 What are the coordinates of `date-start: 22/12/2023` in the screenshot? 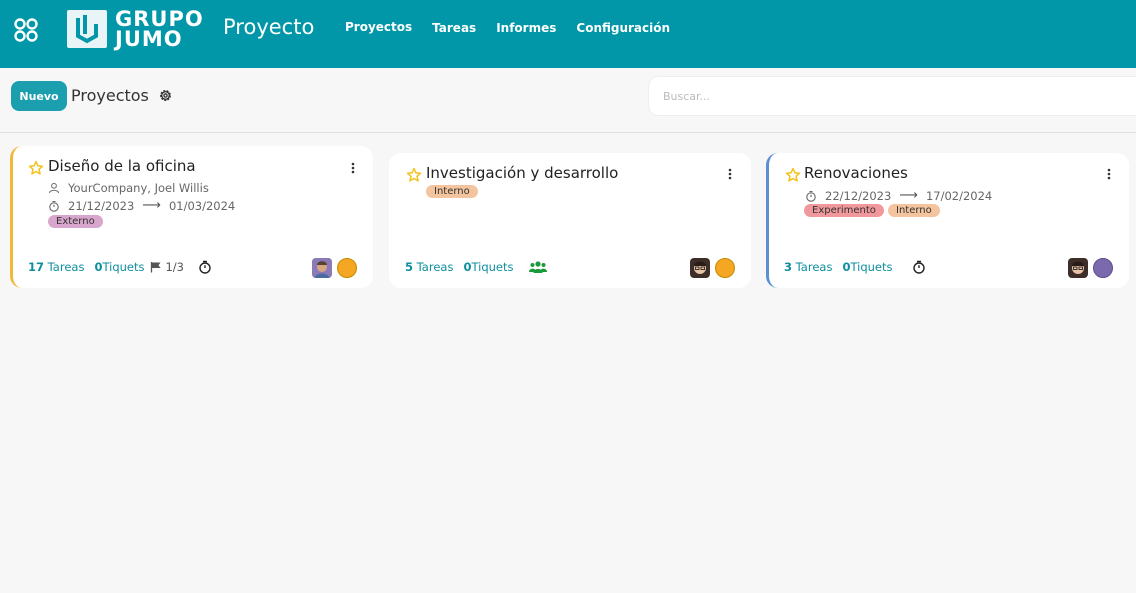 It's located at (858, 195).